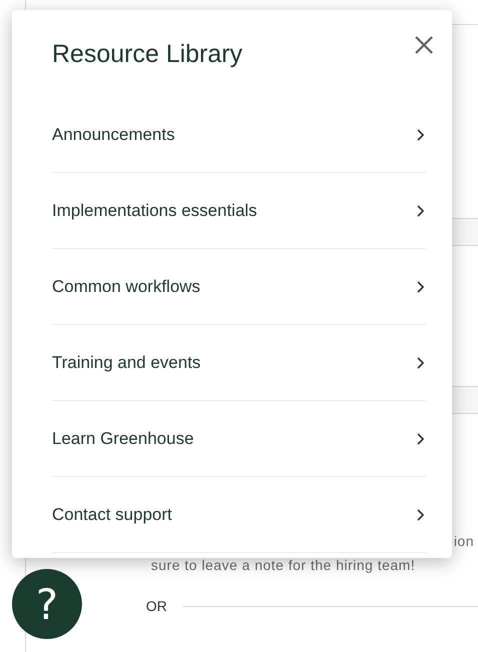 The height and width of the screenshot is (652, 478). What do you see at coordinates (156, 606) in the screenshot?
I see `separator-label: OR` at bounding box center [156, 606].